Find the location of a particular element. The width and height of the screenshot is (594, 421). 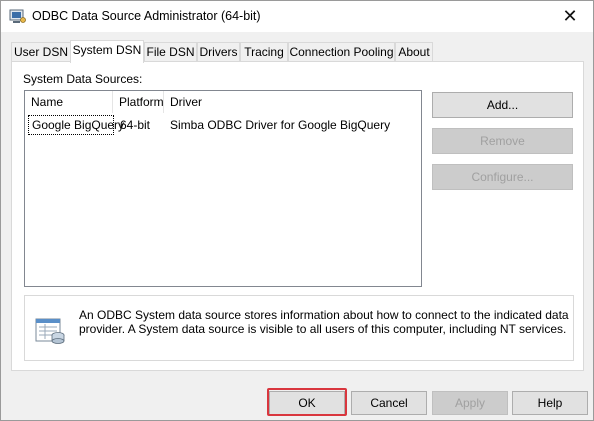

tab-user-dsn: User DSN is located at coordinates (41, 52).